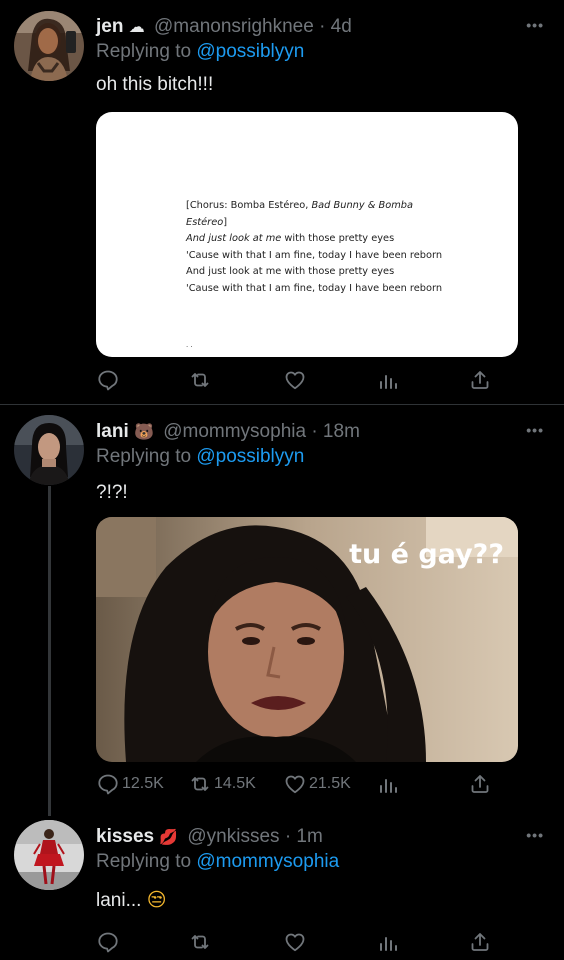 The image size is (564, 960). I want to click on tweet-actions: 12.5K 14.5K 21.5K, so click(296, 785).